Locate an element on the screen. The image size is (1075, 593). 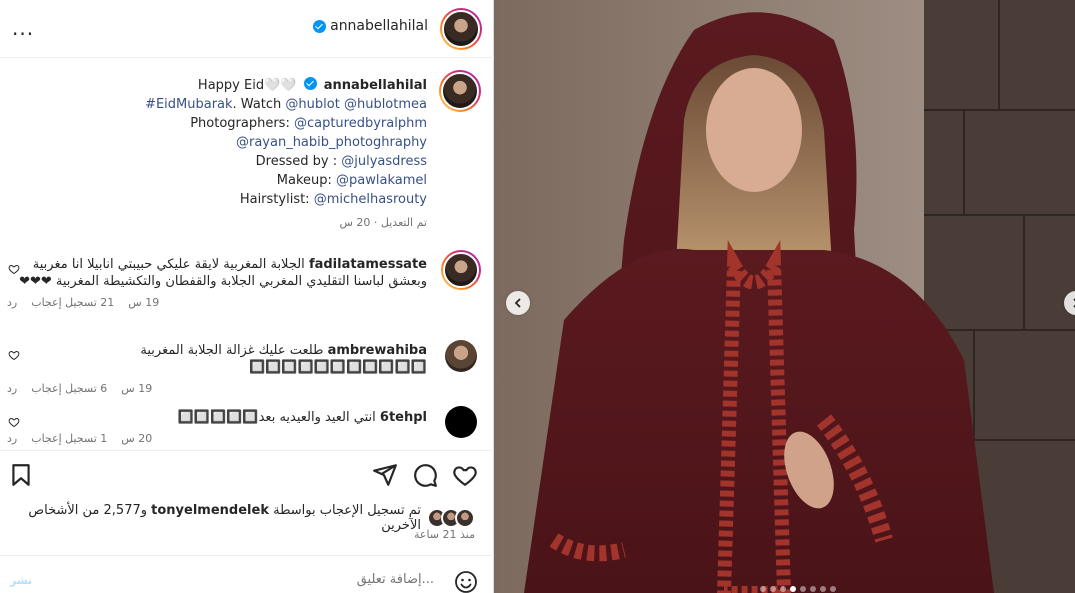
makeup-label: Makeup: is located at coordinates (306, 180).